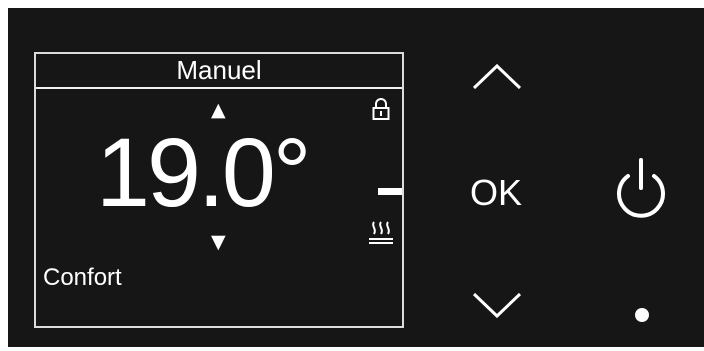  What do you see at coordinates (381, 111) in the screenshot?
I see `lock-icon` at bounding box center [381, 111].